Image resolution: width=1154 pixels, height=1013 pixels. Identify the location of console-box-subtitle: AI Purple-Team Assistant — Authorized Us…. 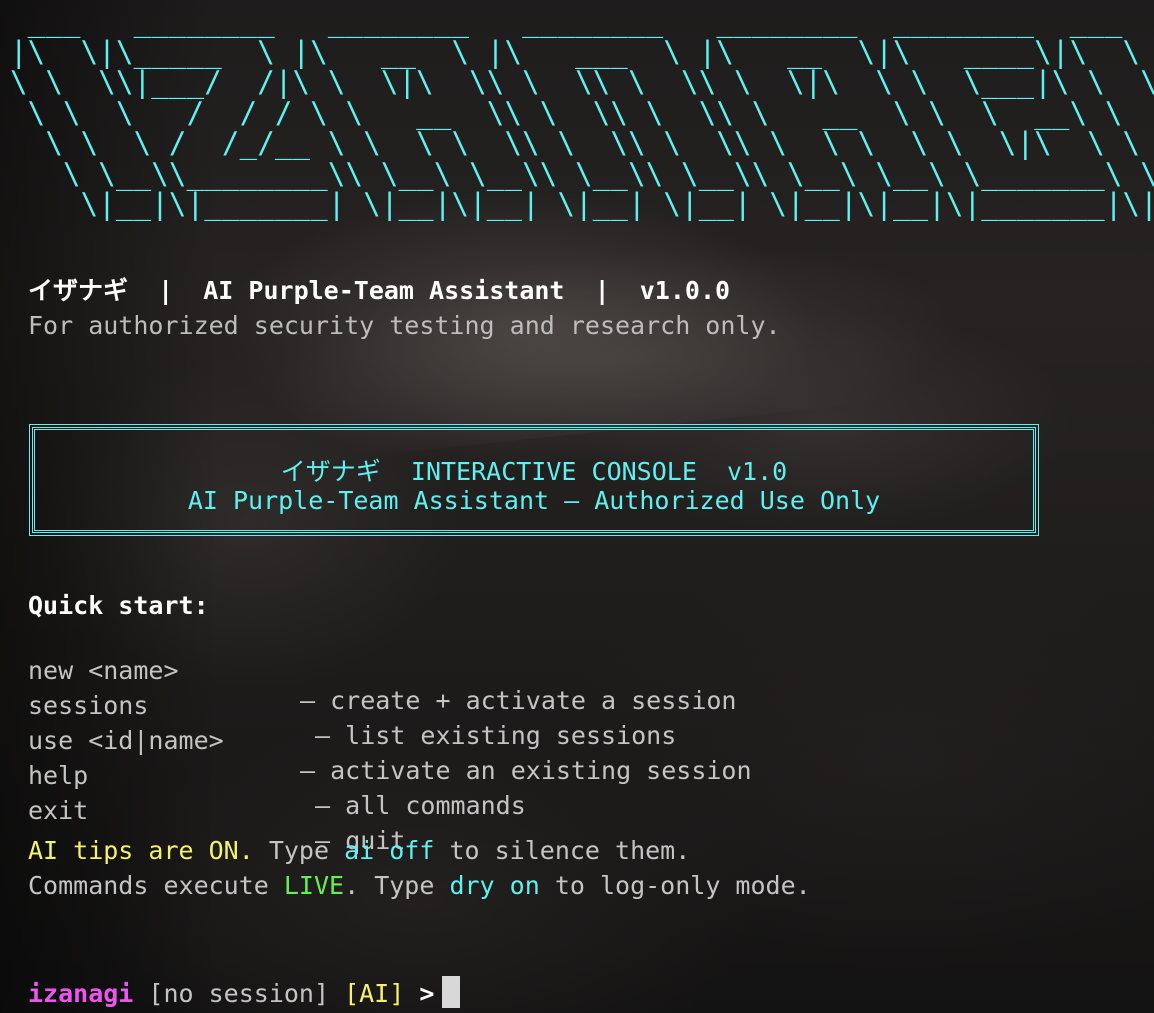
(534, 500).